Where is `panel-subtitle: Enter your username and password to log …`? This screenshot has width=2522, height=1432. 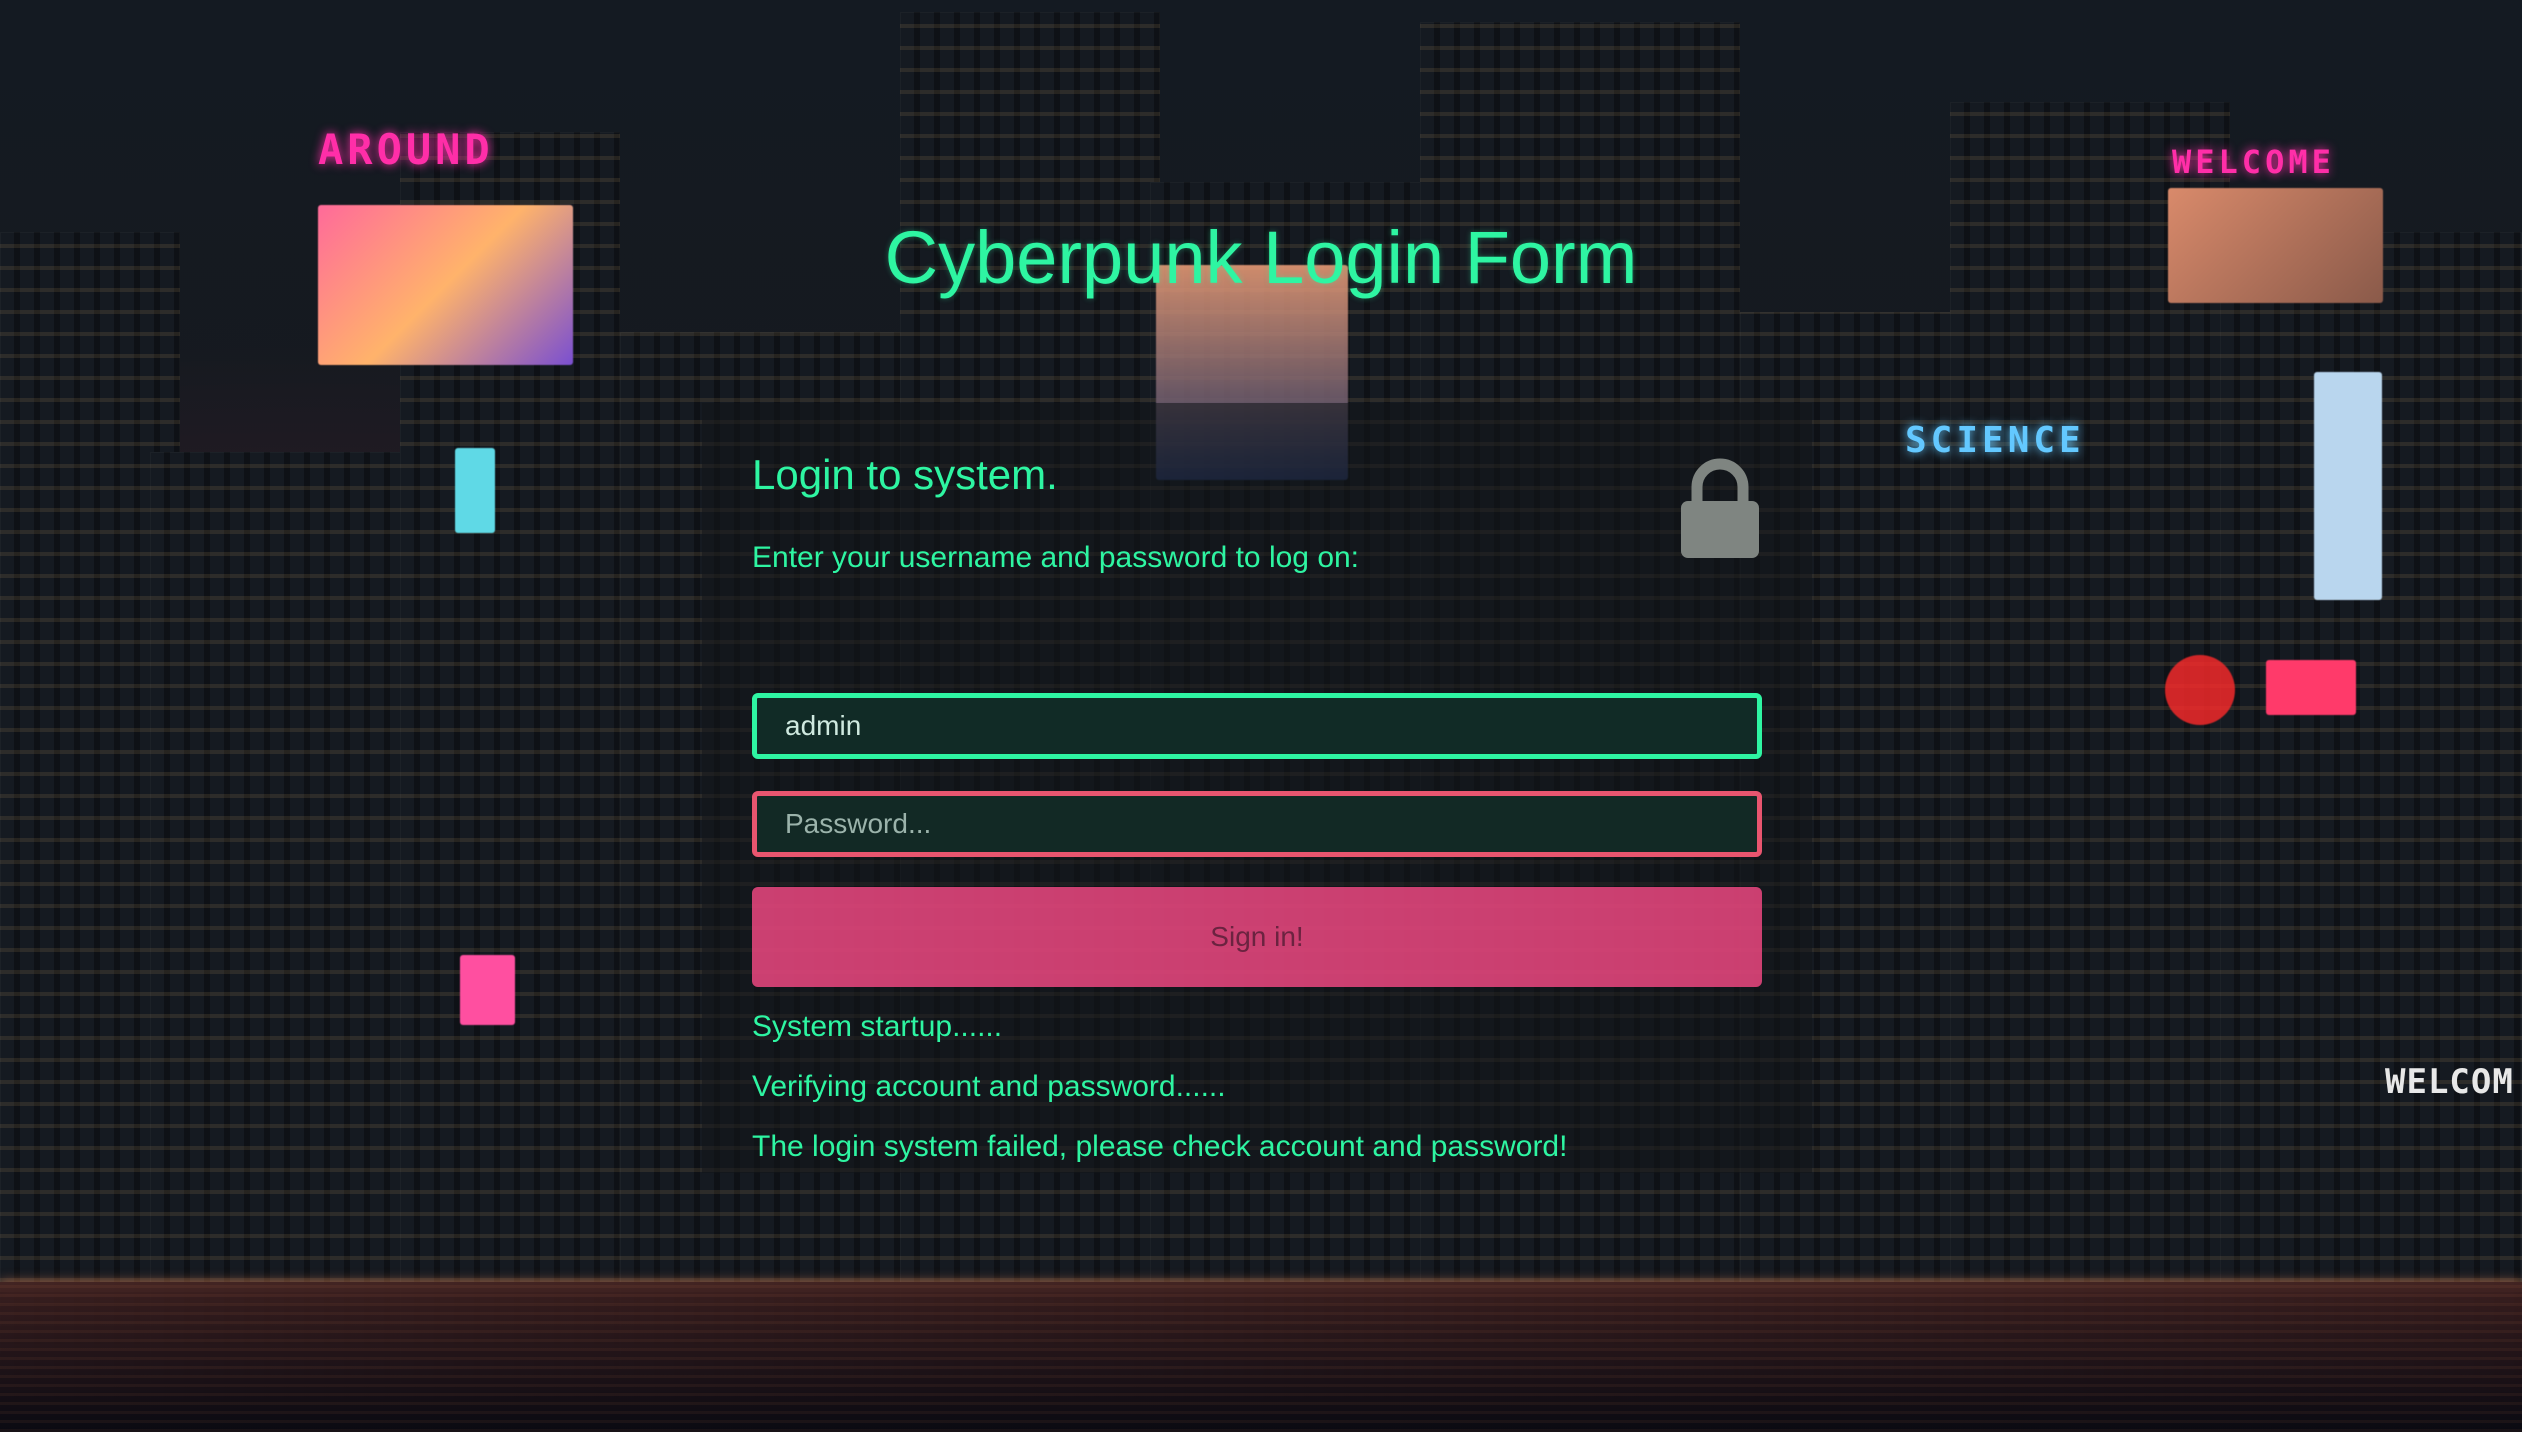 panel-subtitle: Enter your username and password to log … is located at coordinates (1056, 557).